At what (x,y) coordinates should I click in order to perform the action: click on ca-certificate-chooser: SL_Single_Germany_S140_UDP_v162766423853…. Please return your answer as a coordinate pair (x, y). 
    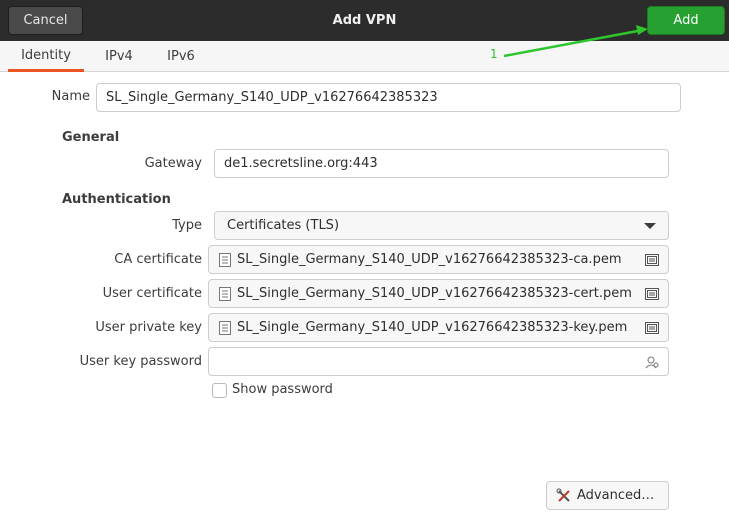
    Looking at the image, I should click on (438, 259).